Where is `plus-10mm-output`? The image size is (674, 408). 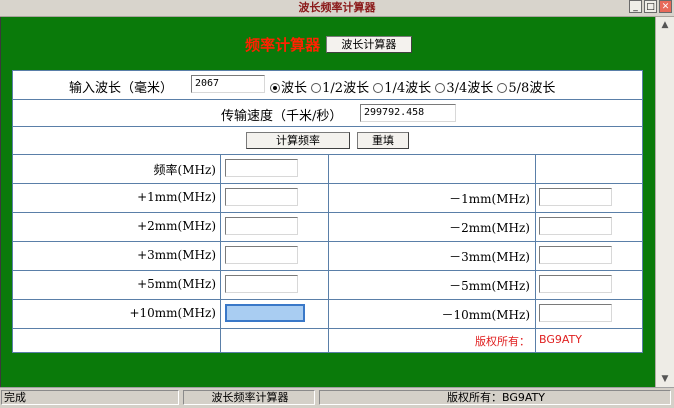
plus-10mm-output is located at coordinates (265, 313).